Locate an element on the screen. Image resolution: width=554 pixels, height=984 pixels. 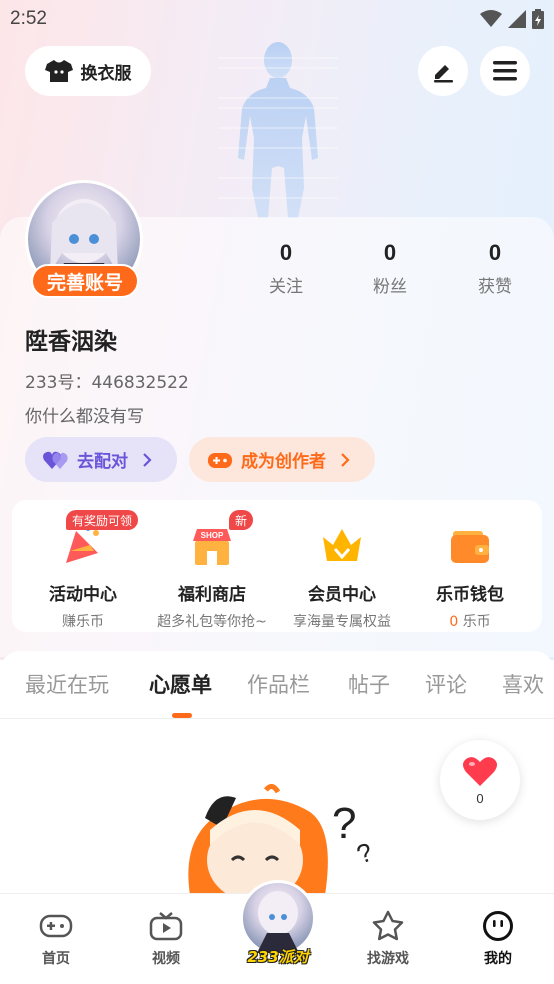
become-creator-button: 成为创作者 is located at coordinates (282, 459).